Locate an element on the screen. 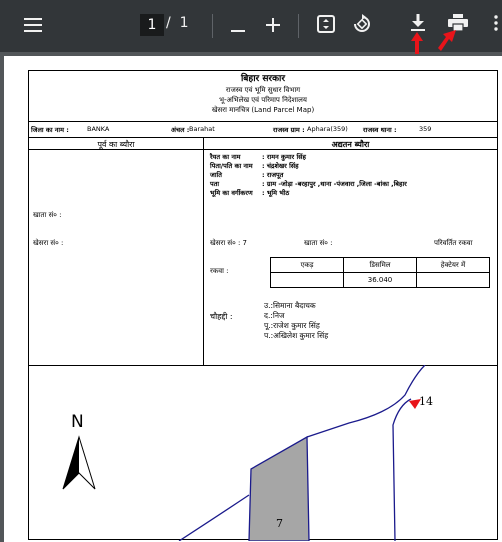 The image size is (502, 542). area-header-hectare: हेक्टेयर में is located at coordinates (453, 265).